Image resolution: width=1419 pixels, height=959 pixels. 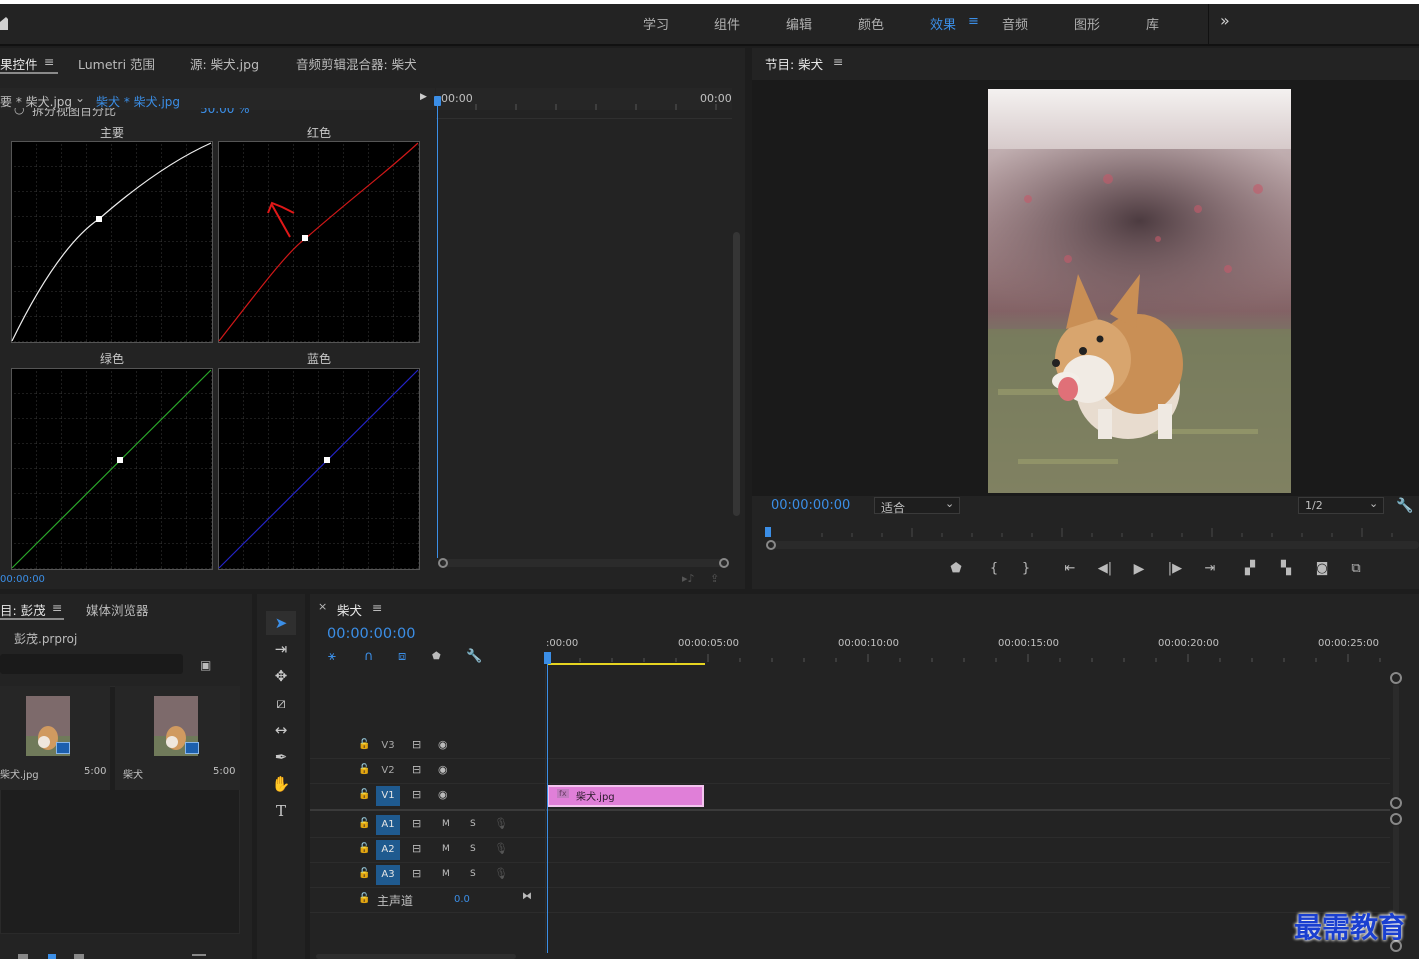 What do you see at coordinates (1396, 741) in the screenshot?
I see `video-track-scrollbar` at bounding box center [1396, 741].